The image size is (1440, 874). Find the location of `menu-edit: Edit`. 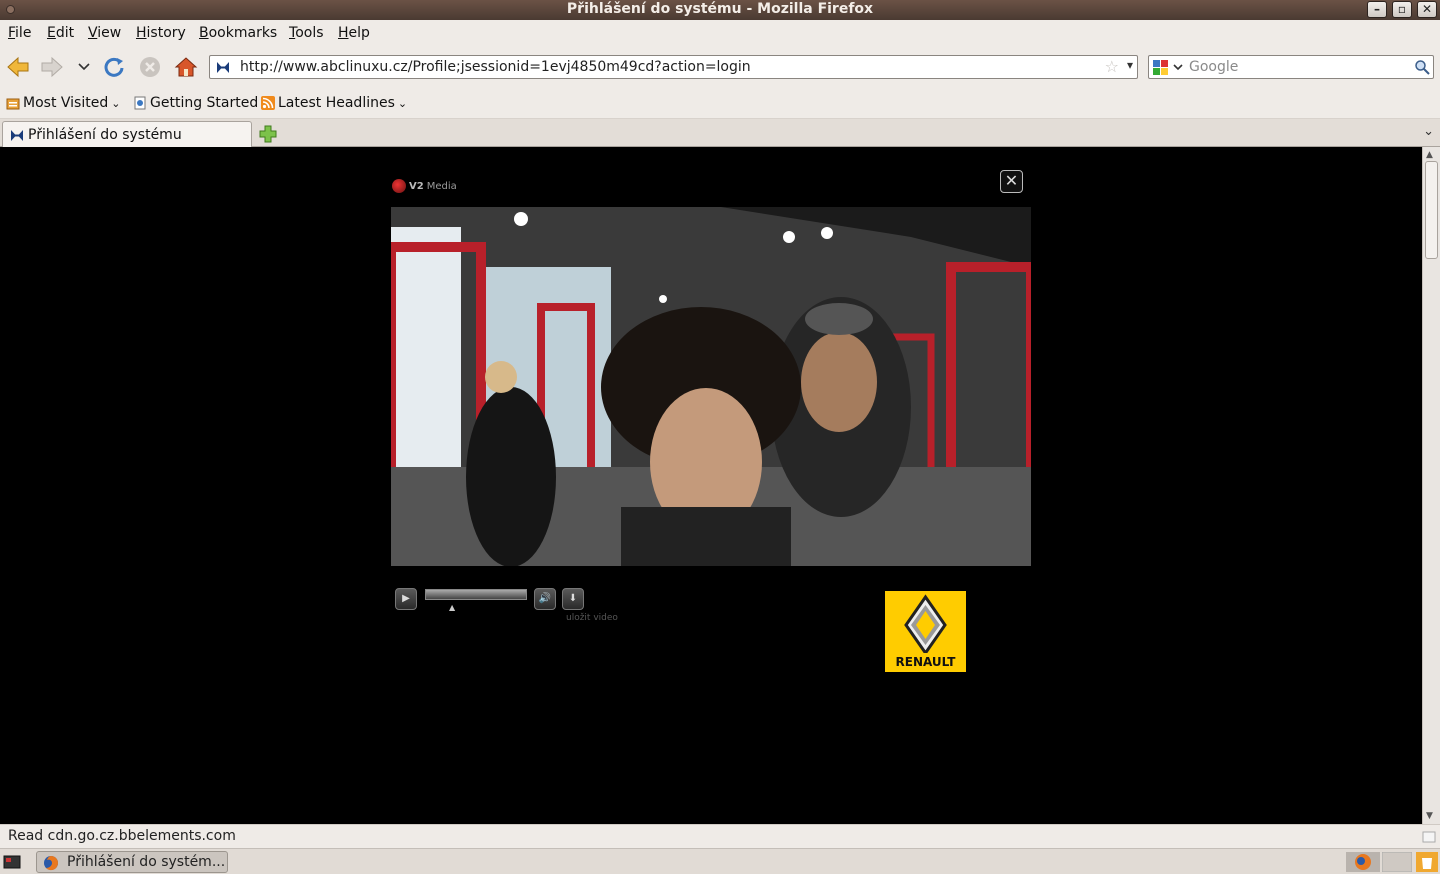

menu-edit: Edit is located at coordinates (60, 33).